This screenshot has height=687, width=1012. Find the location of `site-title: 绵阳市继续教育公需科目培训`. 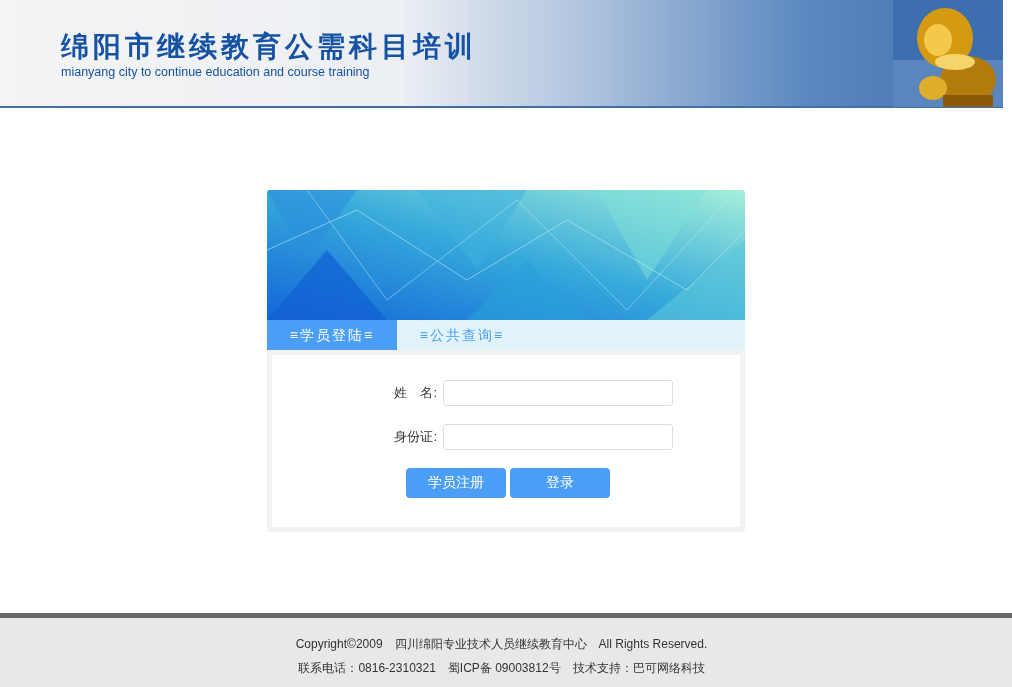

site-title: 绵阳市继续教育公需科目培训 is located at coordinates (269, 47).